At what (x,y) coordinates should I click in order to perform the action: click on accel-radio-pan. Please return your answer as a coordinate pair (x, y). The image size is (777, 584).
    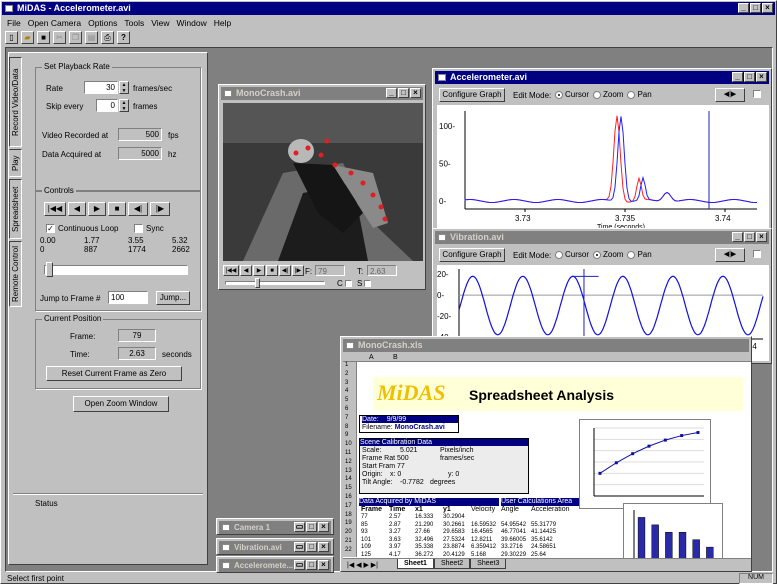
    Looking at the image, I should click on (631, 94).